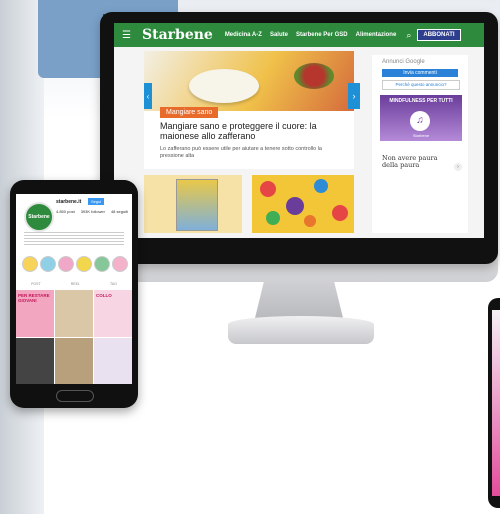  What do you see at coordinates (148, 96) in the screenshot?
I see `carousel-prev-icon: ‹` at bounding box center [148, 96].